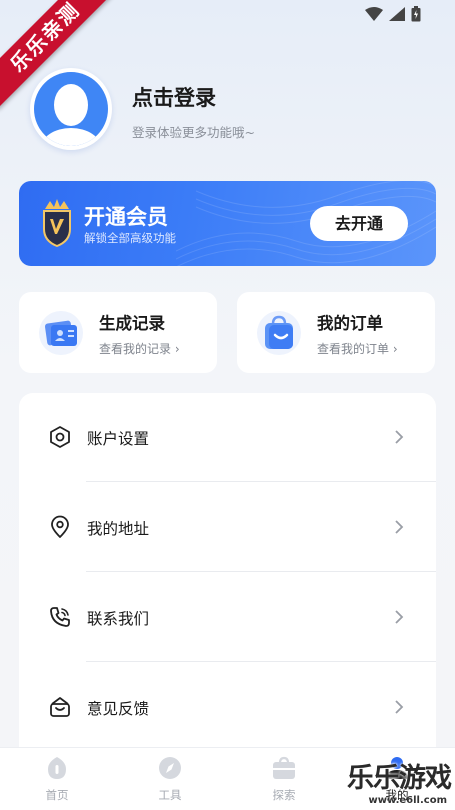 The width and height of the screenshot is (455, 810). Describe the element at coordinates (399, 778) in the screenshot. I see `watermark-text: 乐乐游戏` at that location.